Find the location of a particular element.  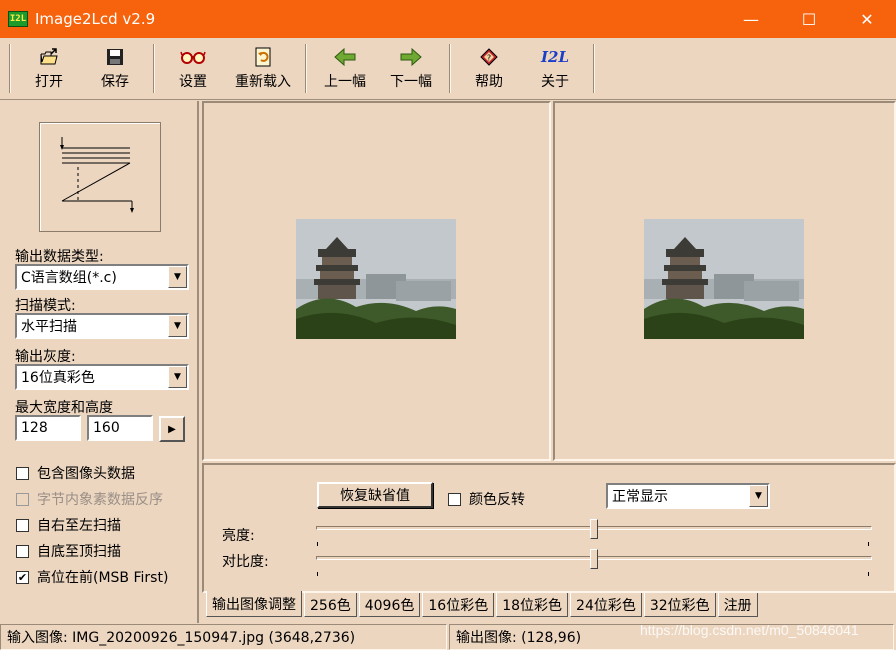

bottom-to-top-checkbox: 自底至顶扫描 is located at coordinates (68, 551).